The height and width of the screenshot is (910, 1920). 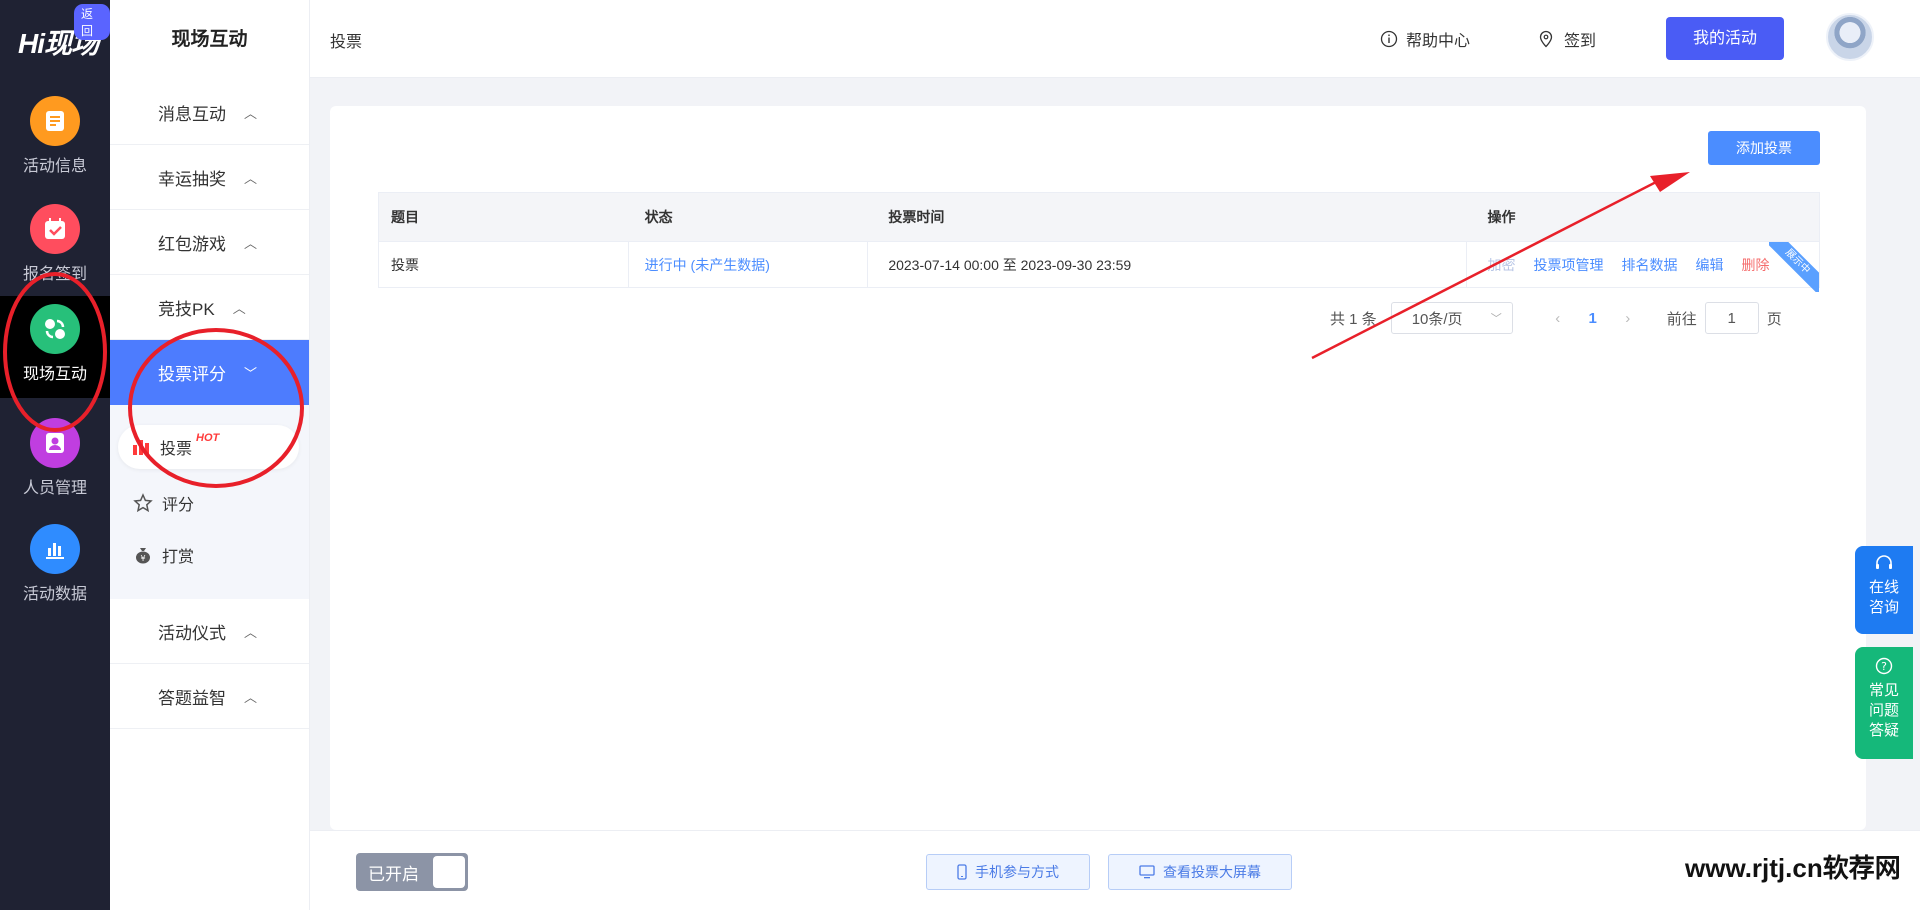 I want to click on column-header-time: 投票时间, so click(x=916, y=217).